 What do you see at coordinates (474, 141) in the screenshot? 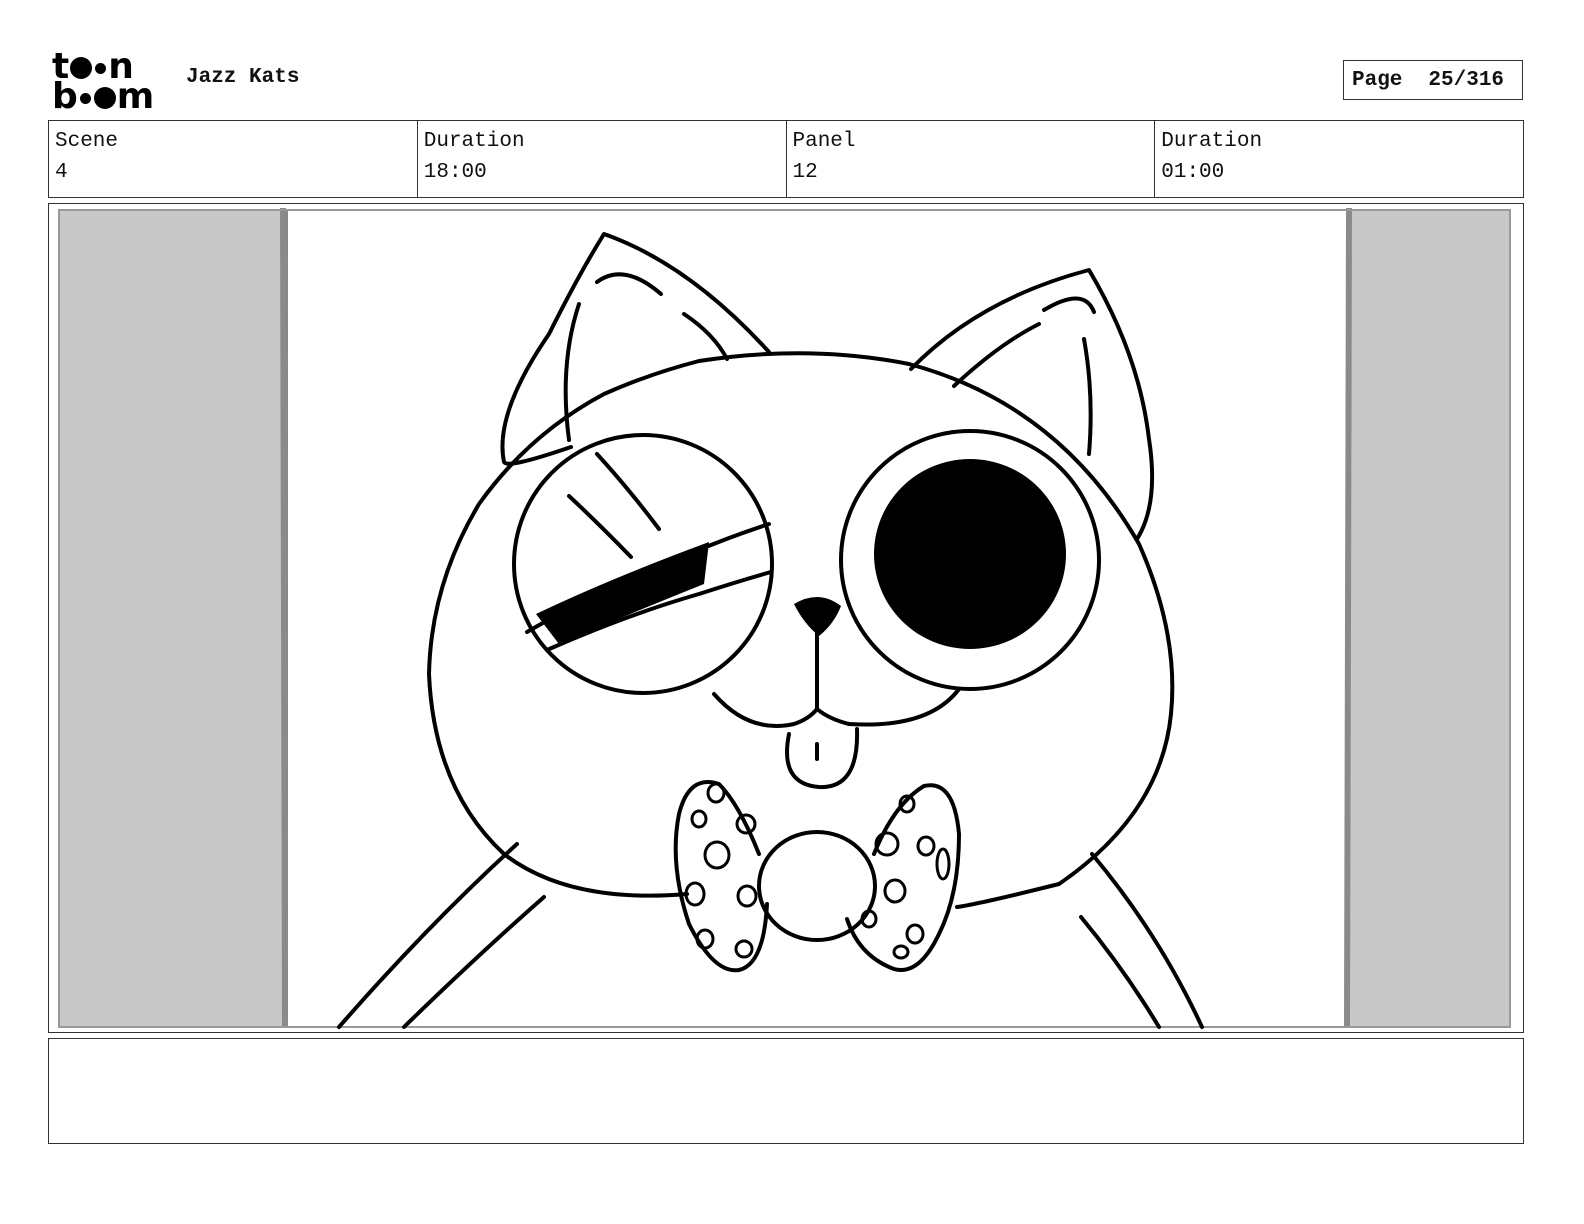
I see `scene-duration-label: Duration` at bounding box center [474, 141].